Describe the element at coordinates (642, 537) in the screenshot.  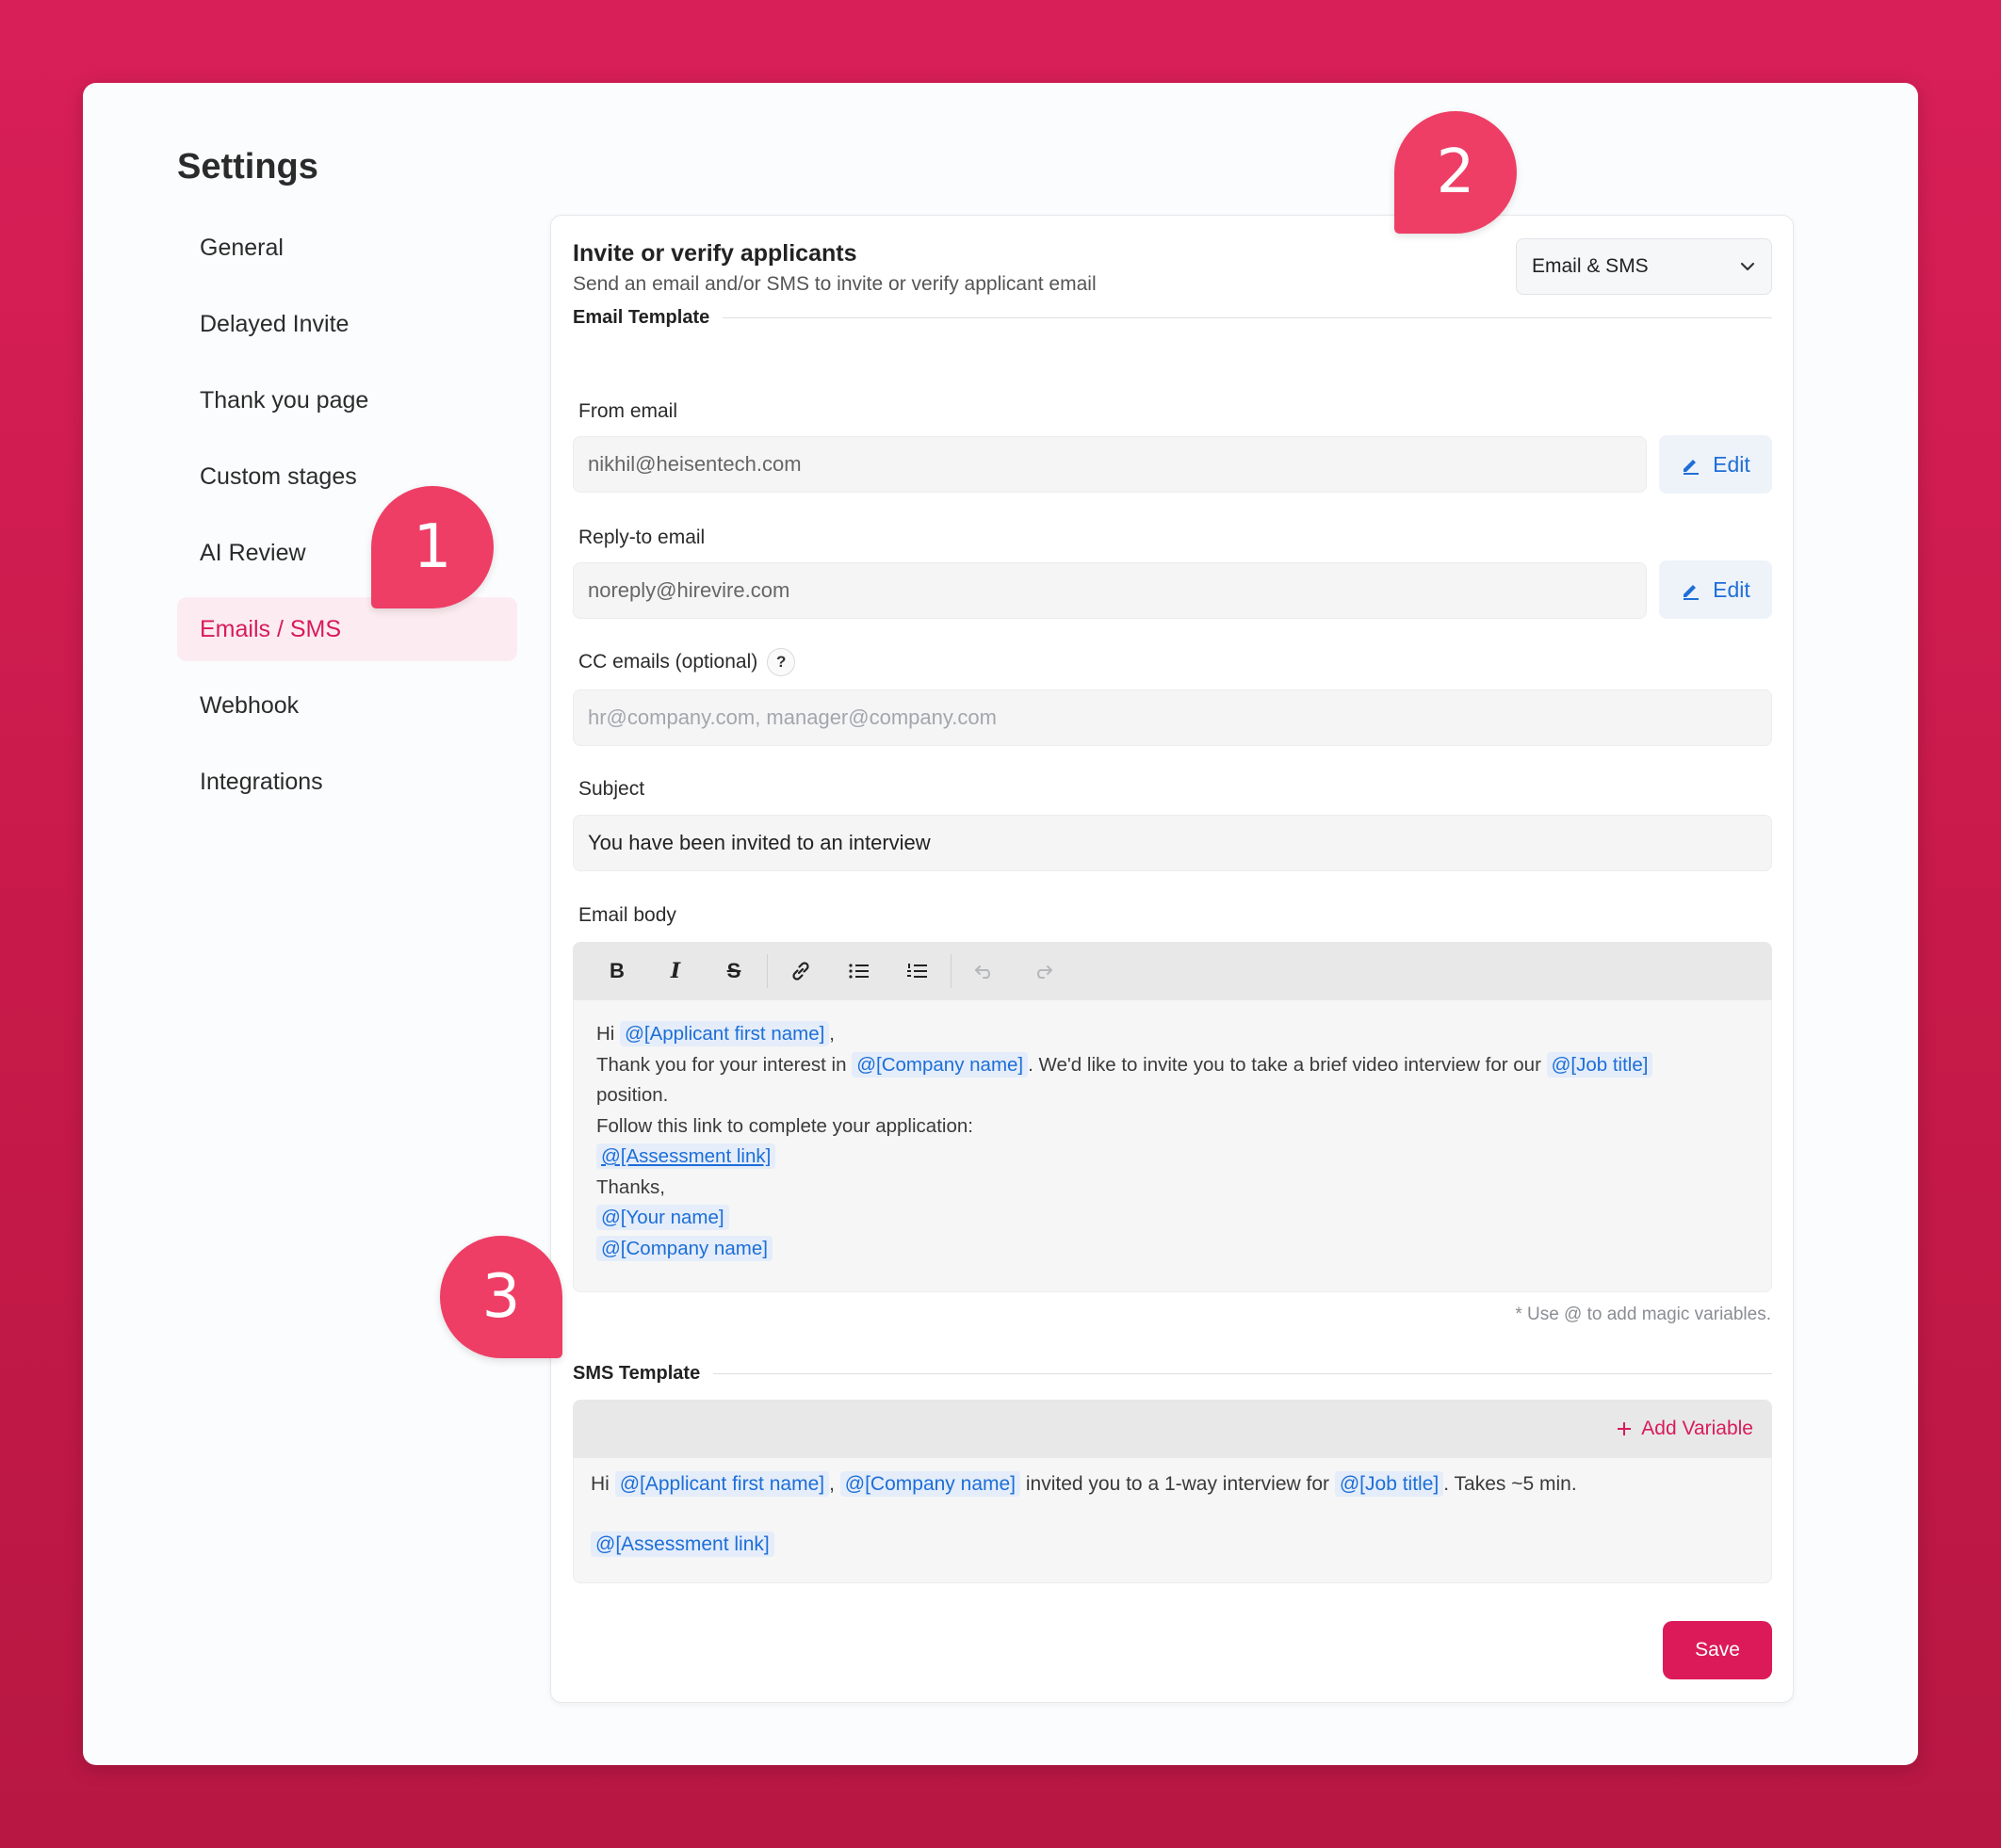
I see `reply-to-label: Reply-to email` at that location.